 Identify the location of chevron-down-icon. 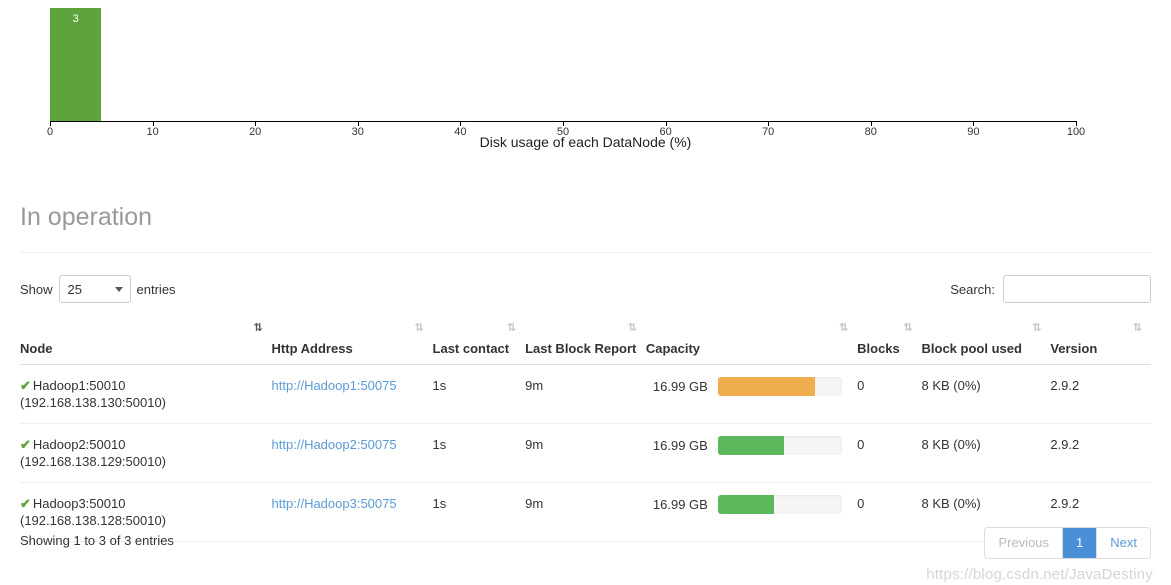
(118, 289).